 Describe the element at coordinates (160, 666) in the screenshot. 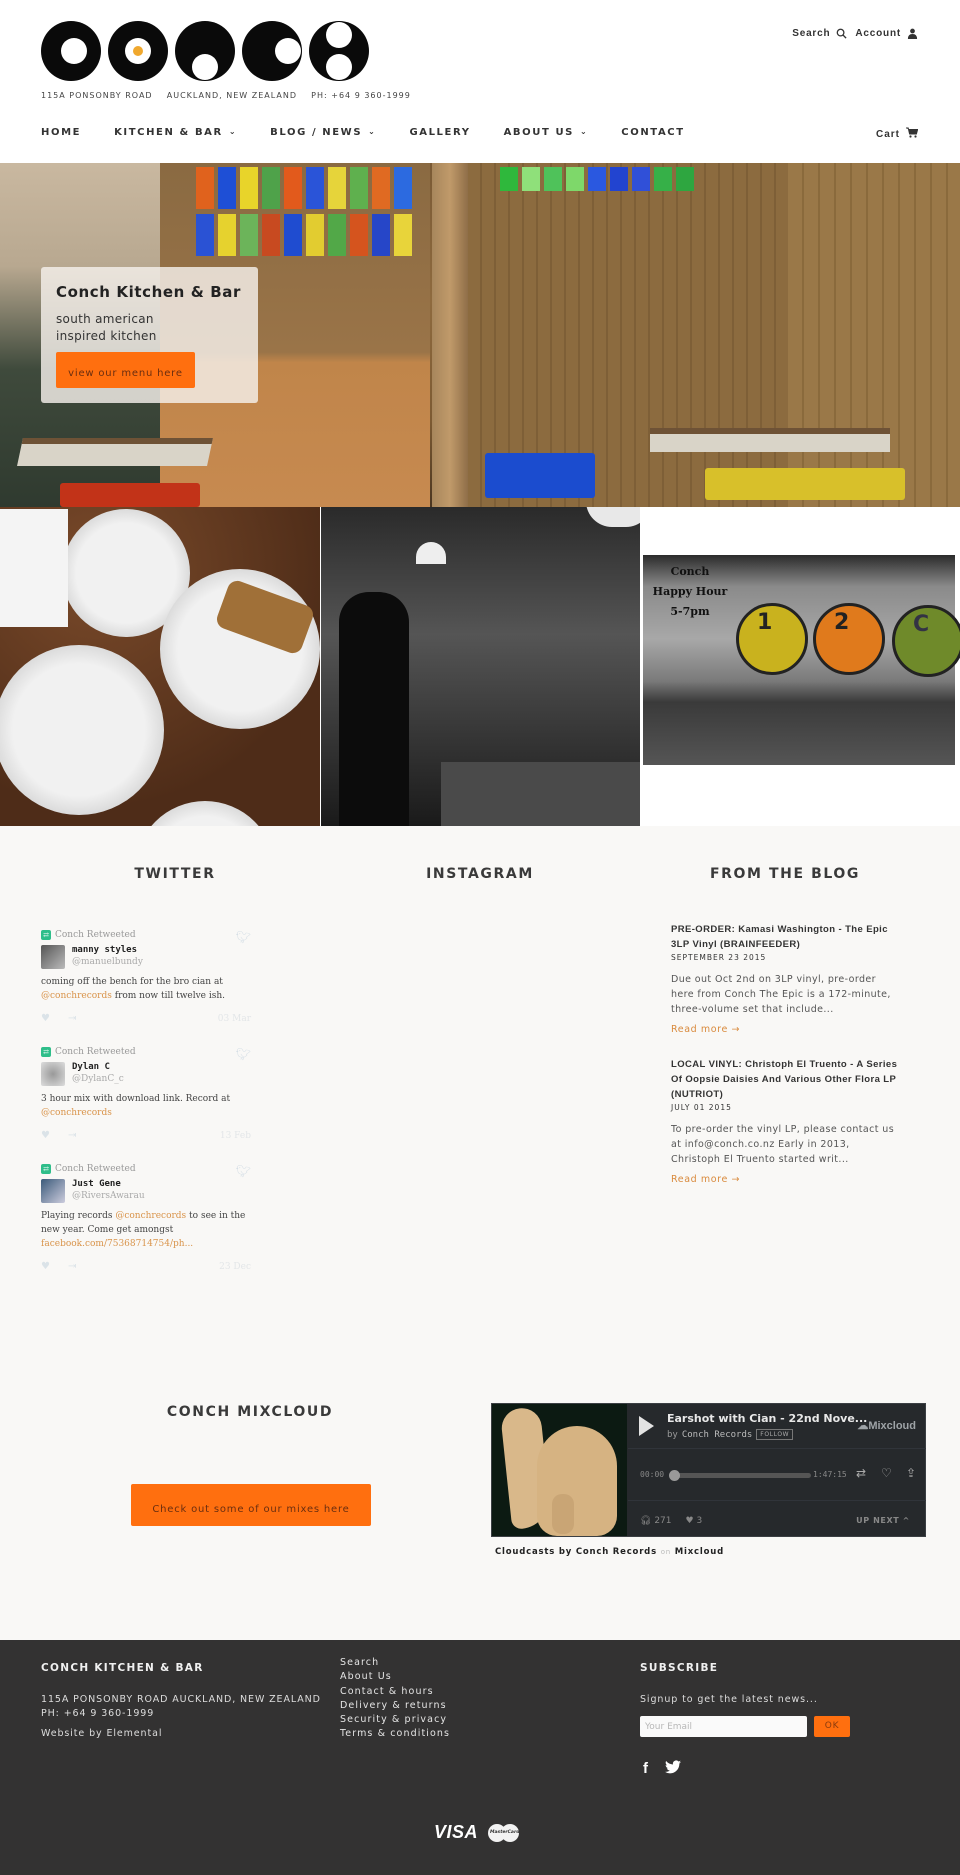

I see `food-photo` at that location.